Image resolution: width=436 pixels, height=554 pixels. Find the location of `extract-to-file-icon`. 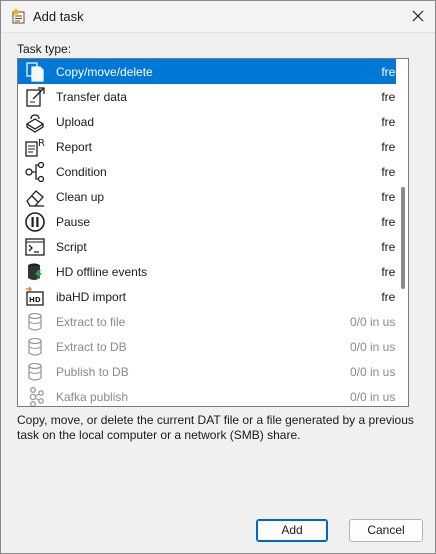

extract-to-file-icon is located at coordinates (35, 322).